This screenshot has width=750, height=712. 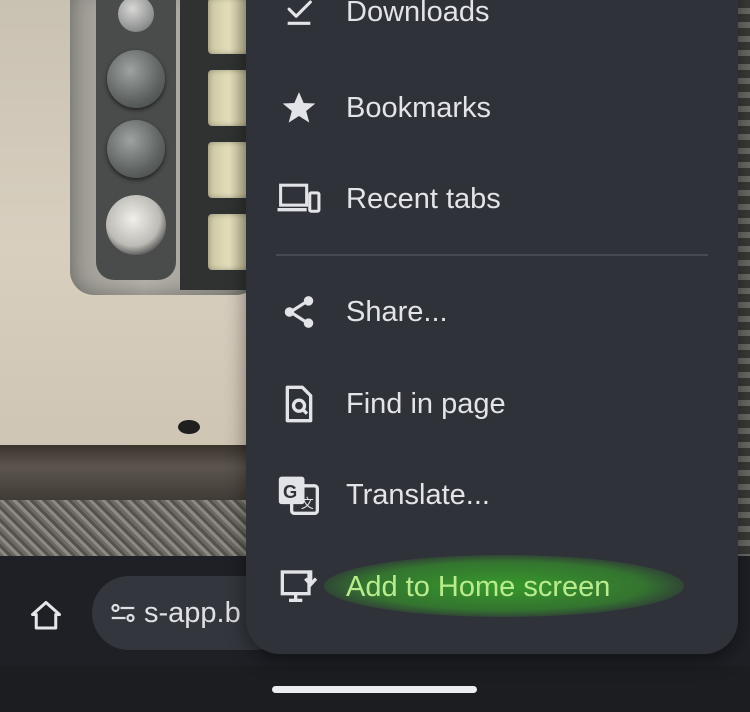 I want to click on find-in-page-icon, so click(x=299, y=404).